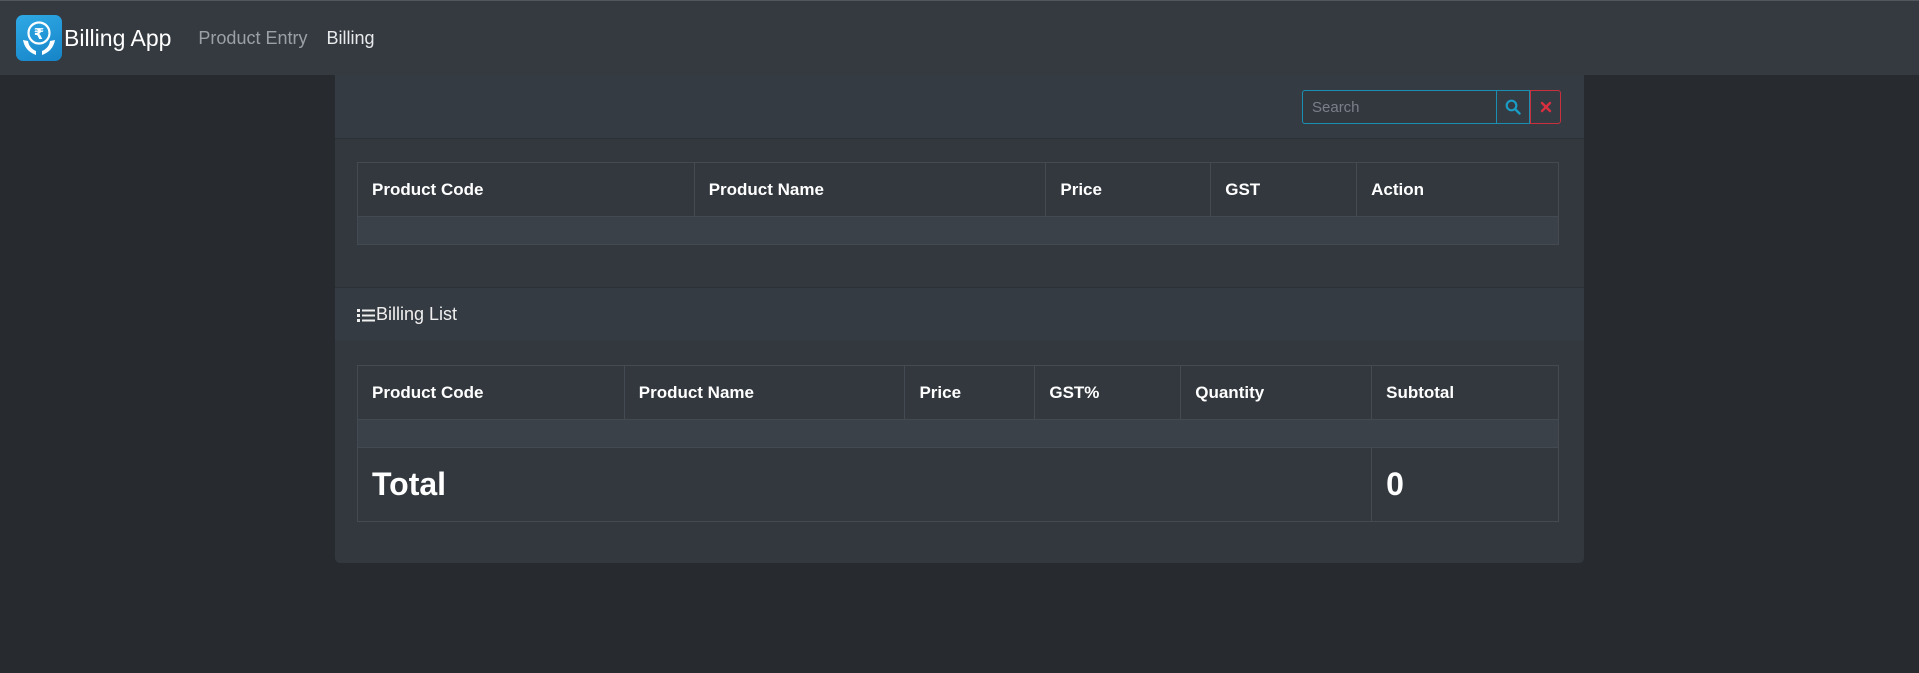 Image resolution: width=1919 pixels, height=673 pixels. I want to click on total-value: 0, so click(1465, 484).